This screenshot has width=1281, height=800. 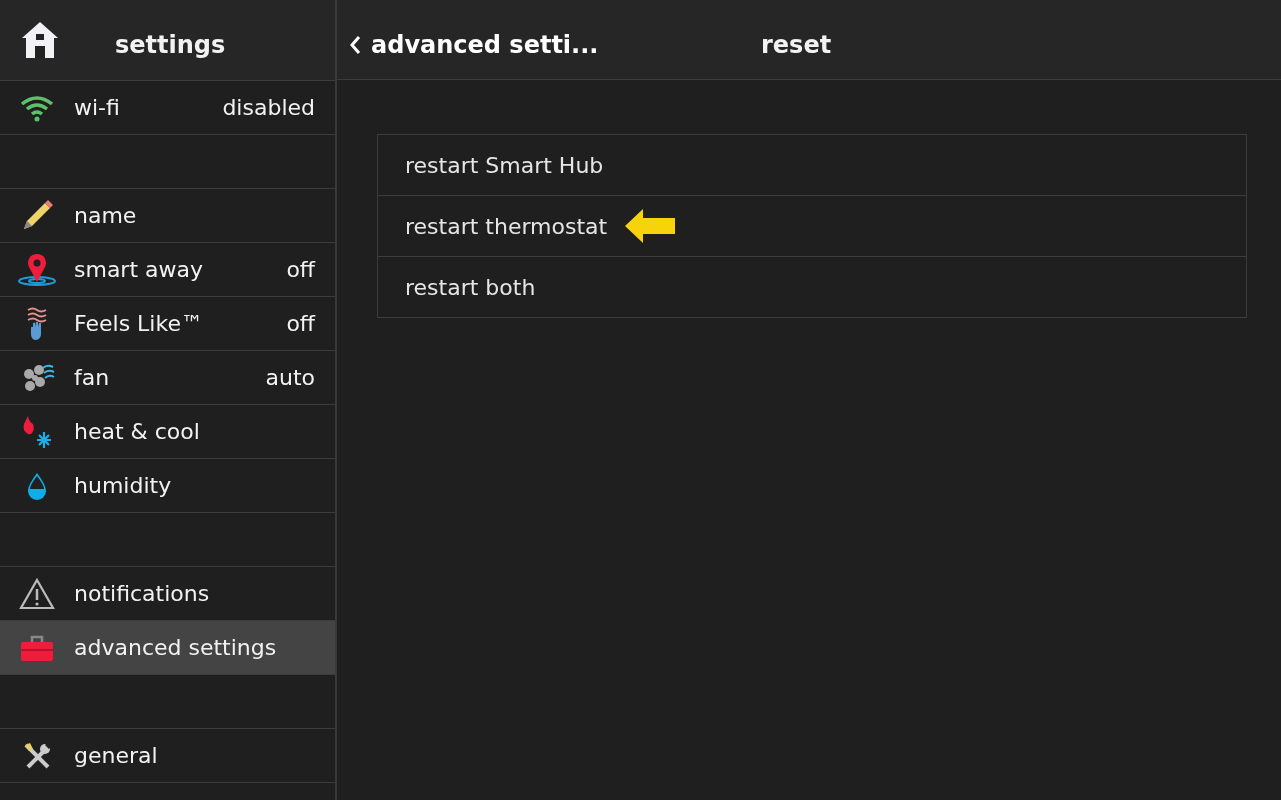 What do you see at coordinates (812, 286) in the screenshot?
I see `option-row: restart both` at bounding box center [812, 286].